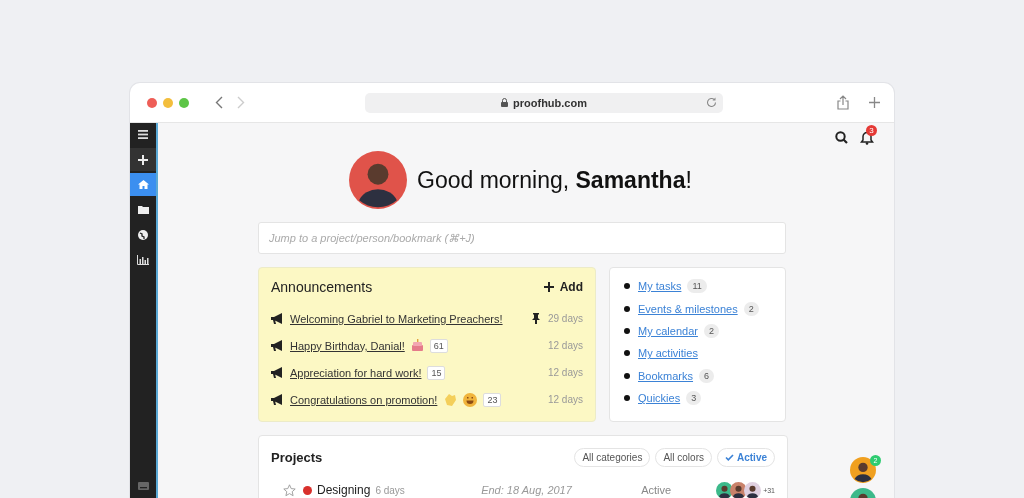  Describe the element at coordinates (694, 398) in the screenshot. I see `count-badge: 3` at that location.